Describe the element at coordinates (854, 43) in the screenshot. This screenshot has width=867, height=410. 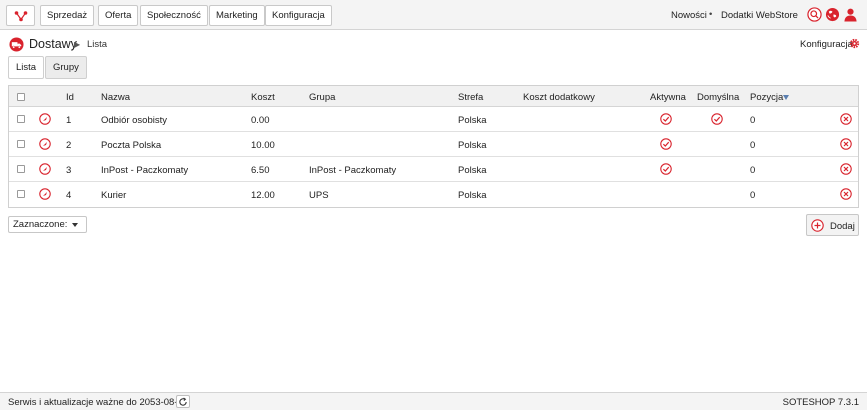
I see `gear-icon` at that location.